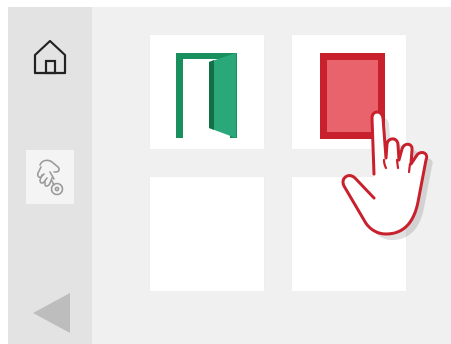 The image size is (451, 344). I want to click on open-door-icon, so click(206, 95).